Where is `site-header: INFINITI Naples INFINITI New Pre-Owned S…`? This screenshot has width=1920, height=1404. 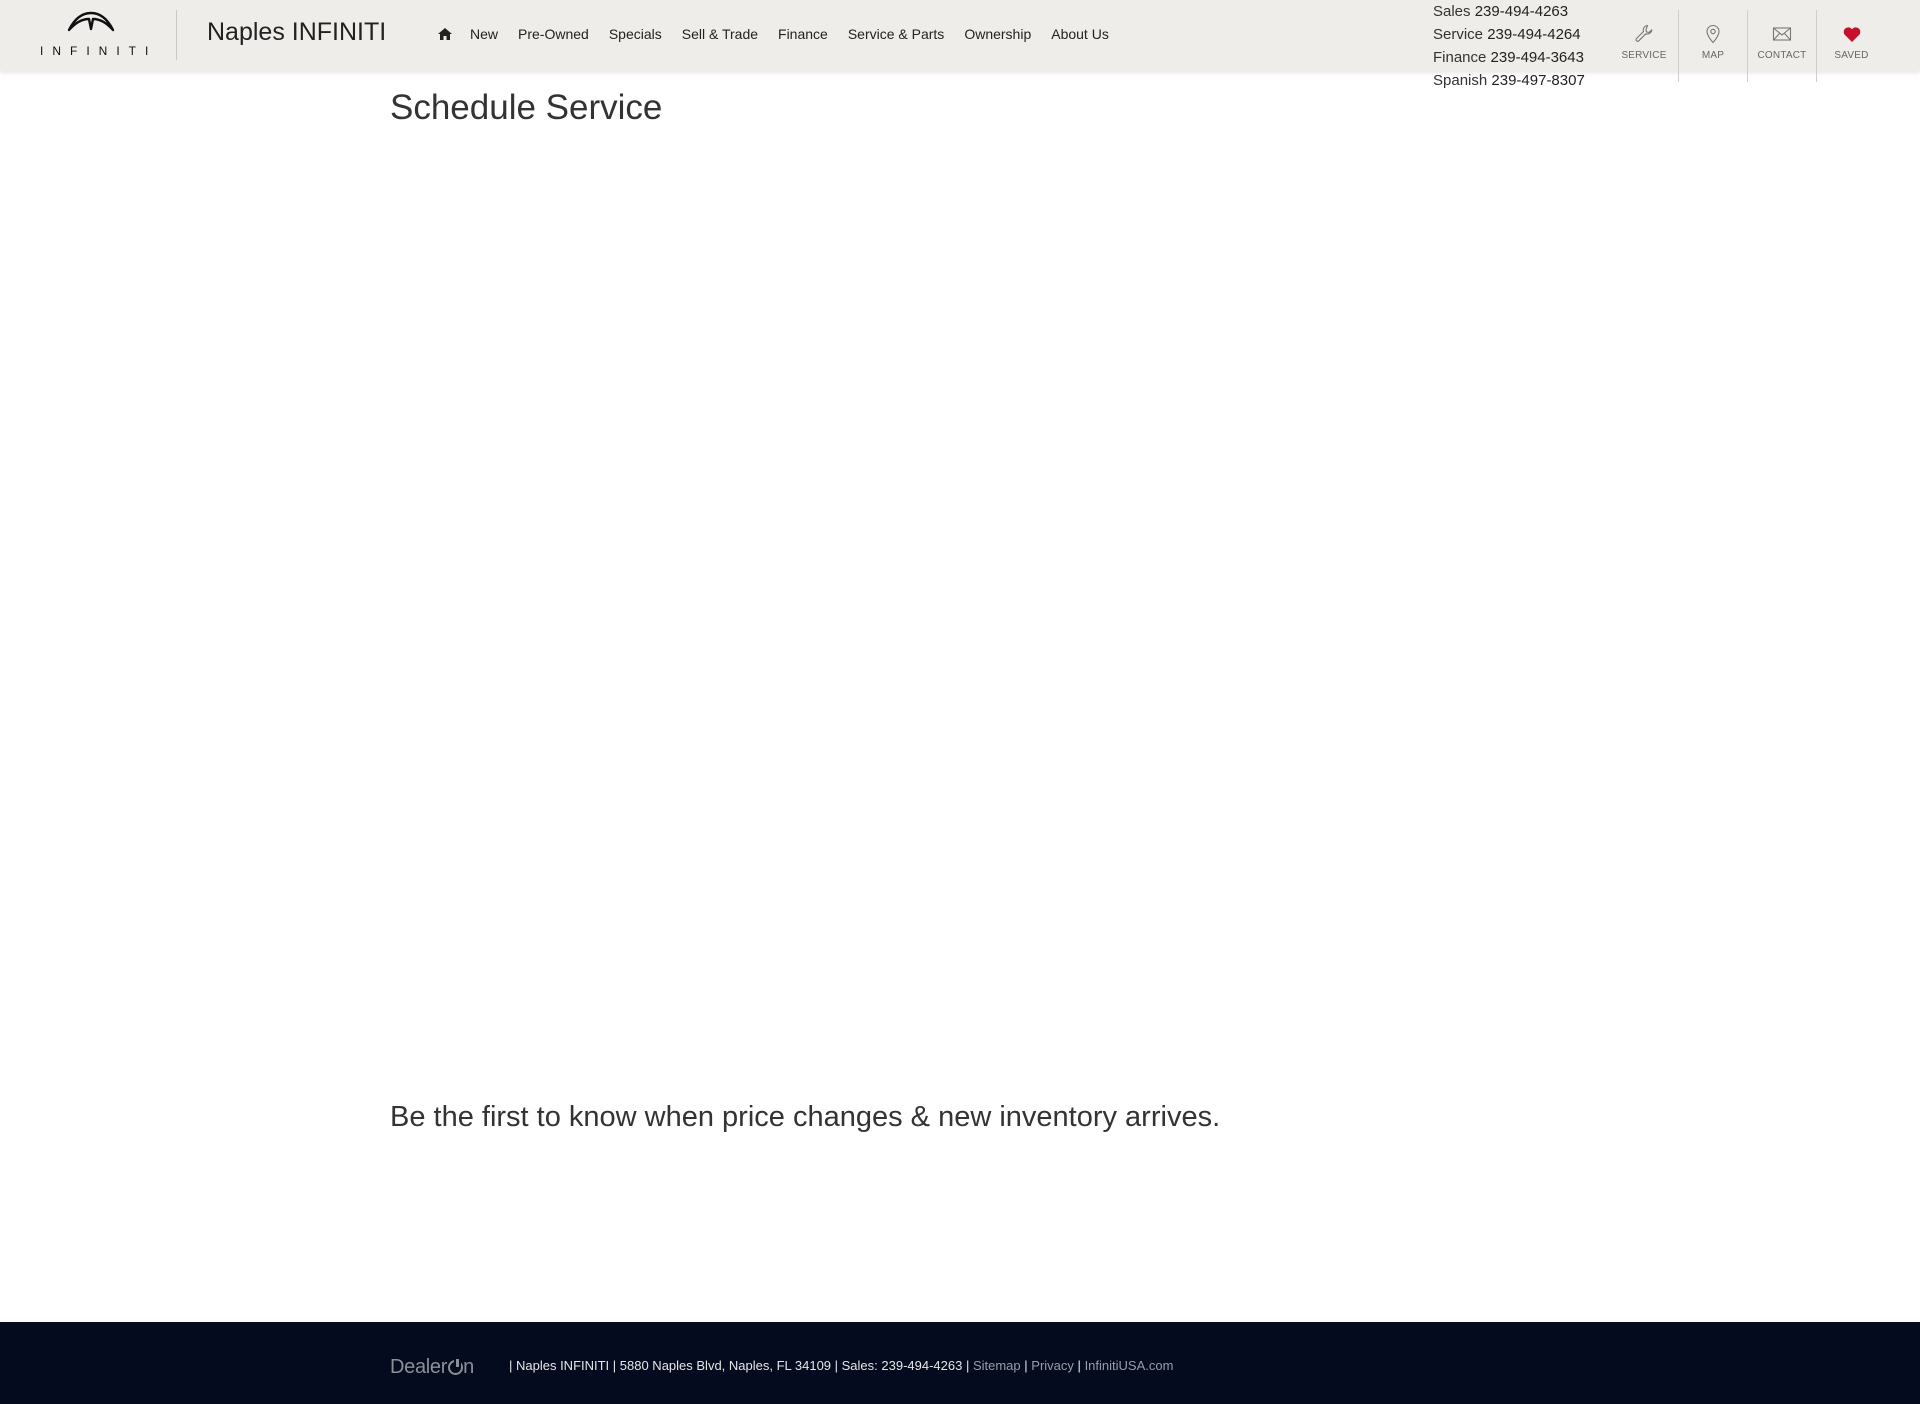 site-header: INFINITI Naples INFINITI New Pre-Owned S… is located at coordinates (960, 44).